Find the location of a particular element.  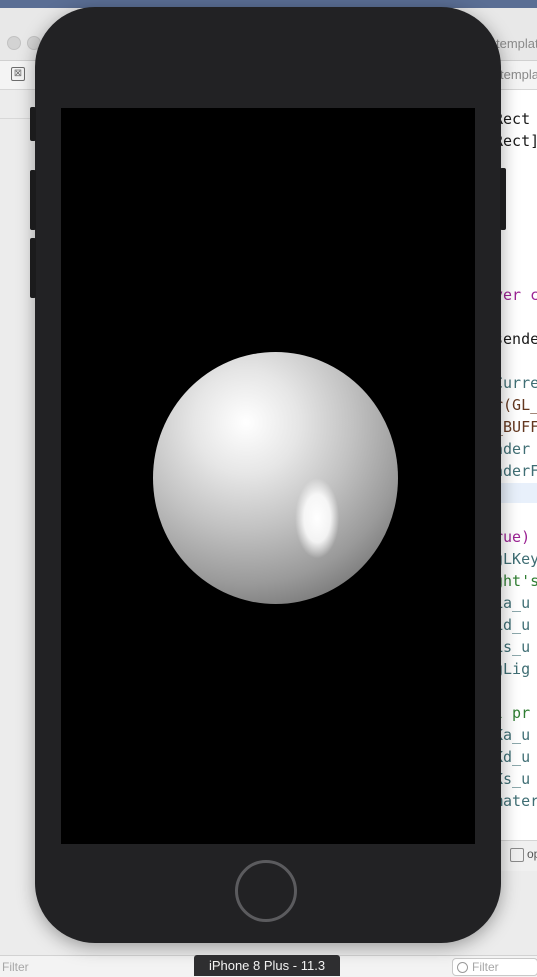

navigator-filter-field: Filter is located at coordinates (15, 967).